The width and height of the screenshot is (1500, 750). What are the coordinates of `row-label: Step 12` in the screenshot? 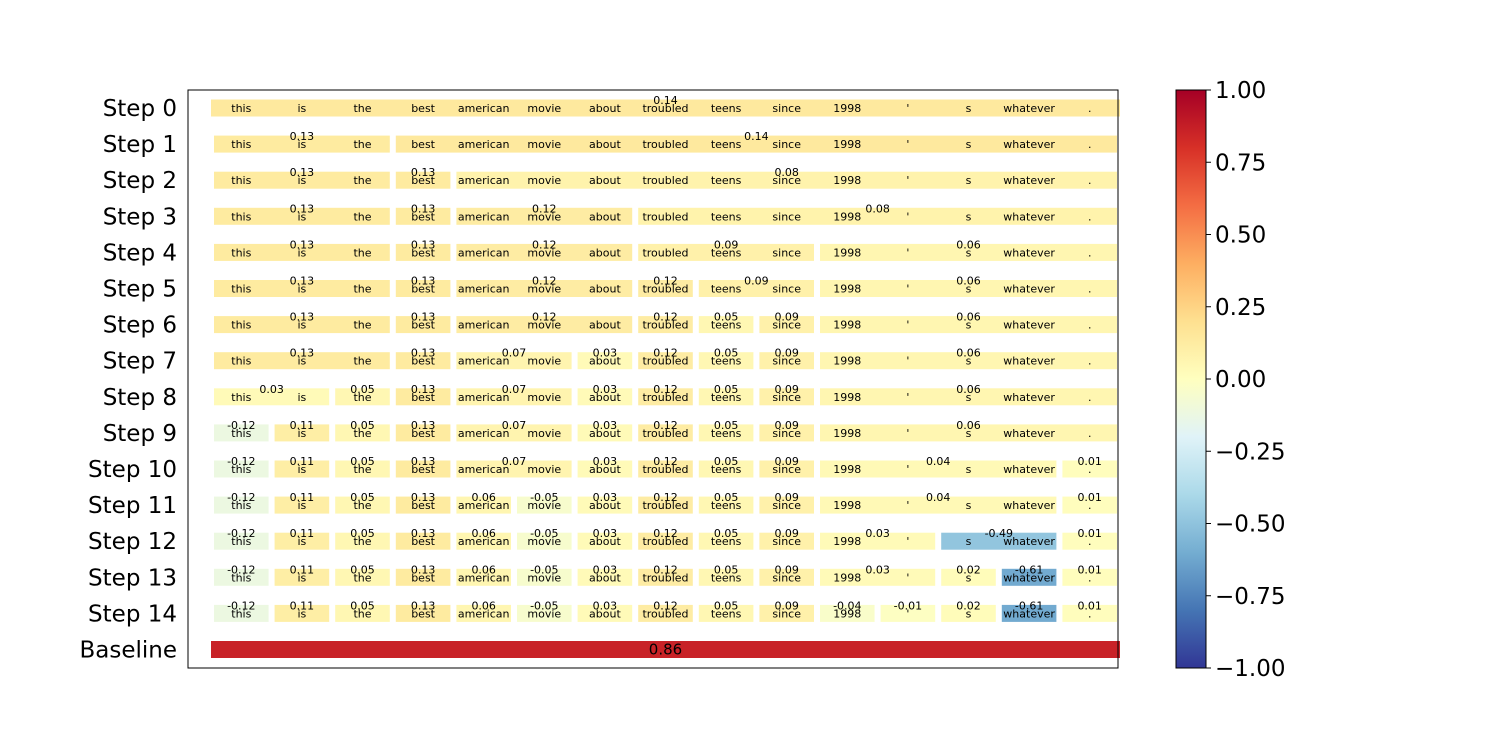 It's located at (132, 542).